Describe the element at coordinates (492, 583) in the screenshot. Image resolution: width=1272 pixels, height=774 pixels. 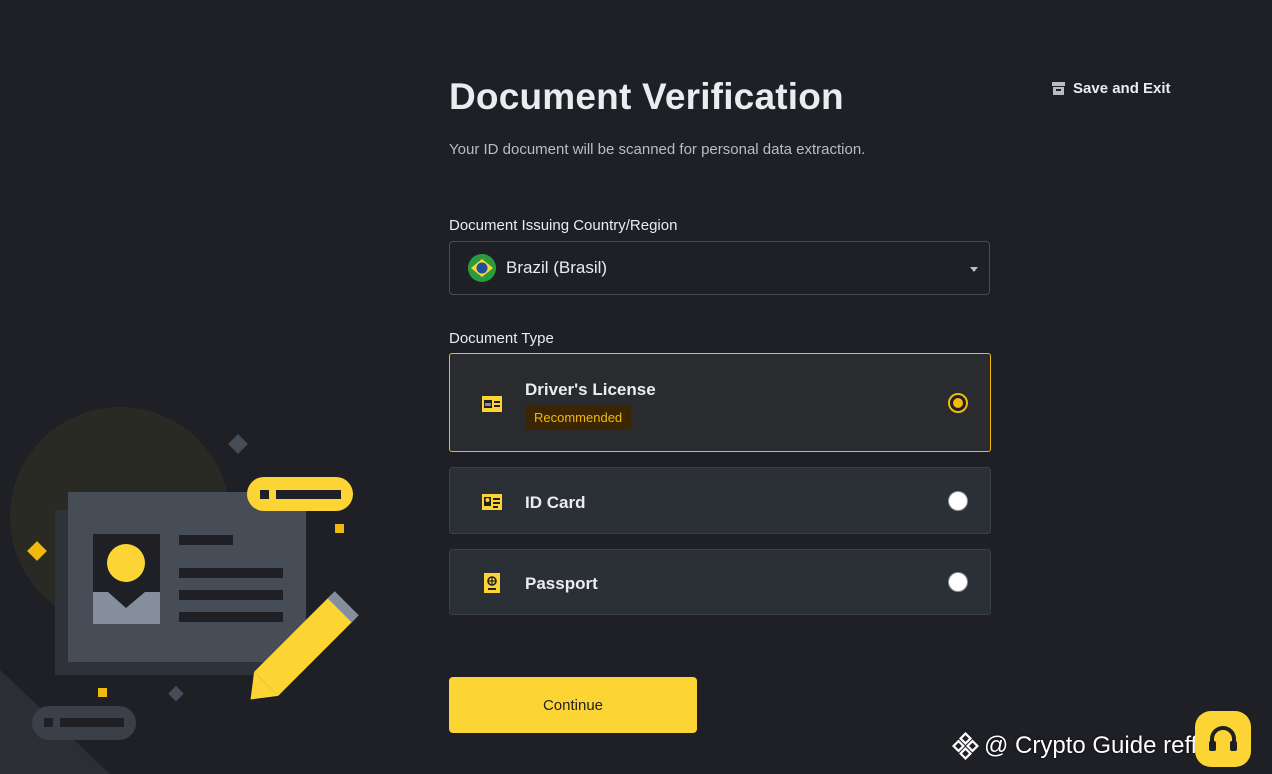
I see `passport-icon` at that location.